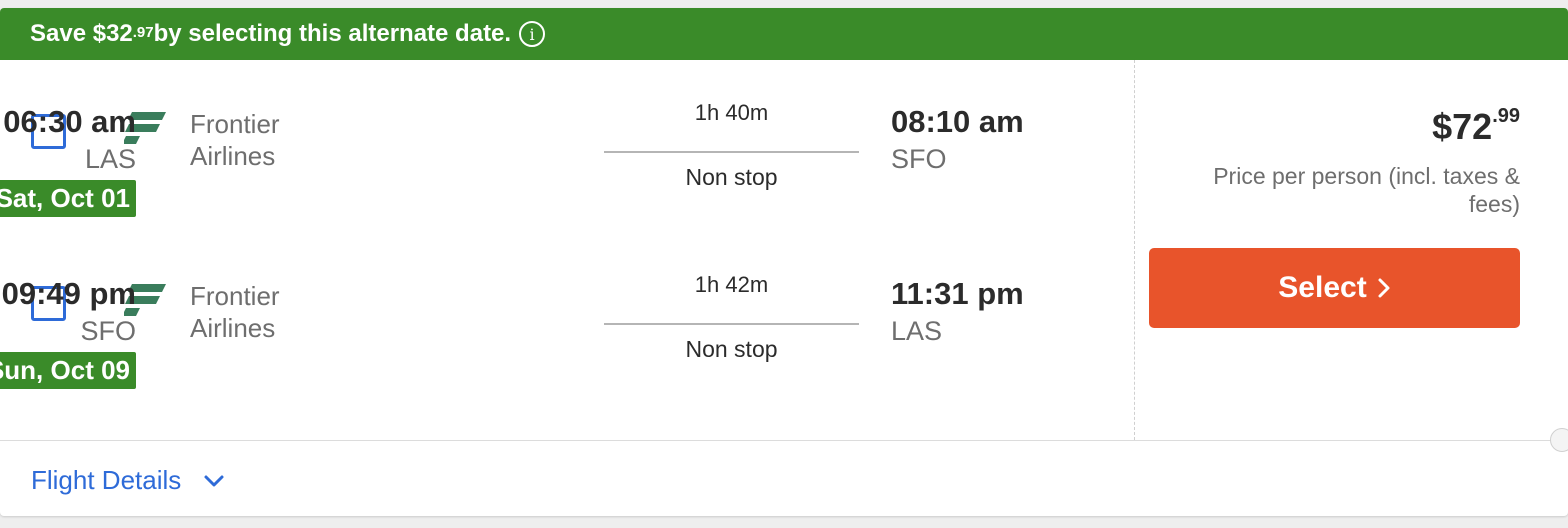 The image size is (1568, 528). What do you see at coordinates (1134, 250) in the screenshot?
I see `price-divider` at bounding box center [1134, 250].